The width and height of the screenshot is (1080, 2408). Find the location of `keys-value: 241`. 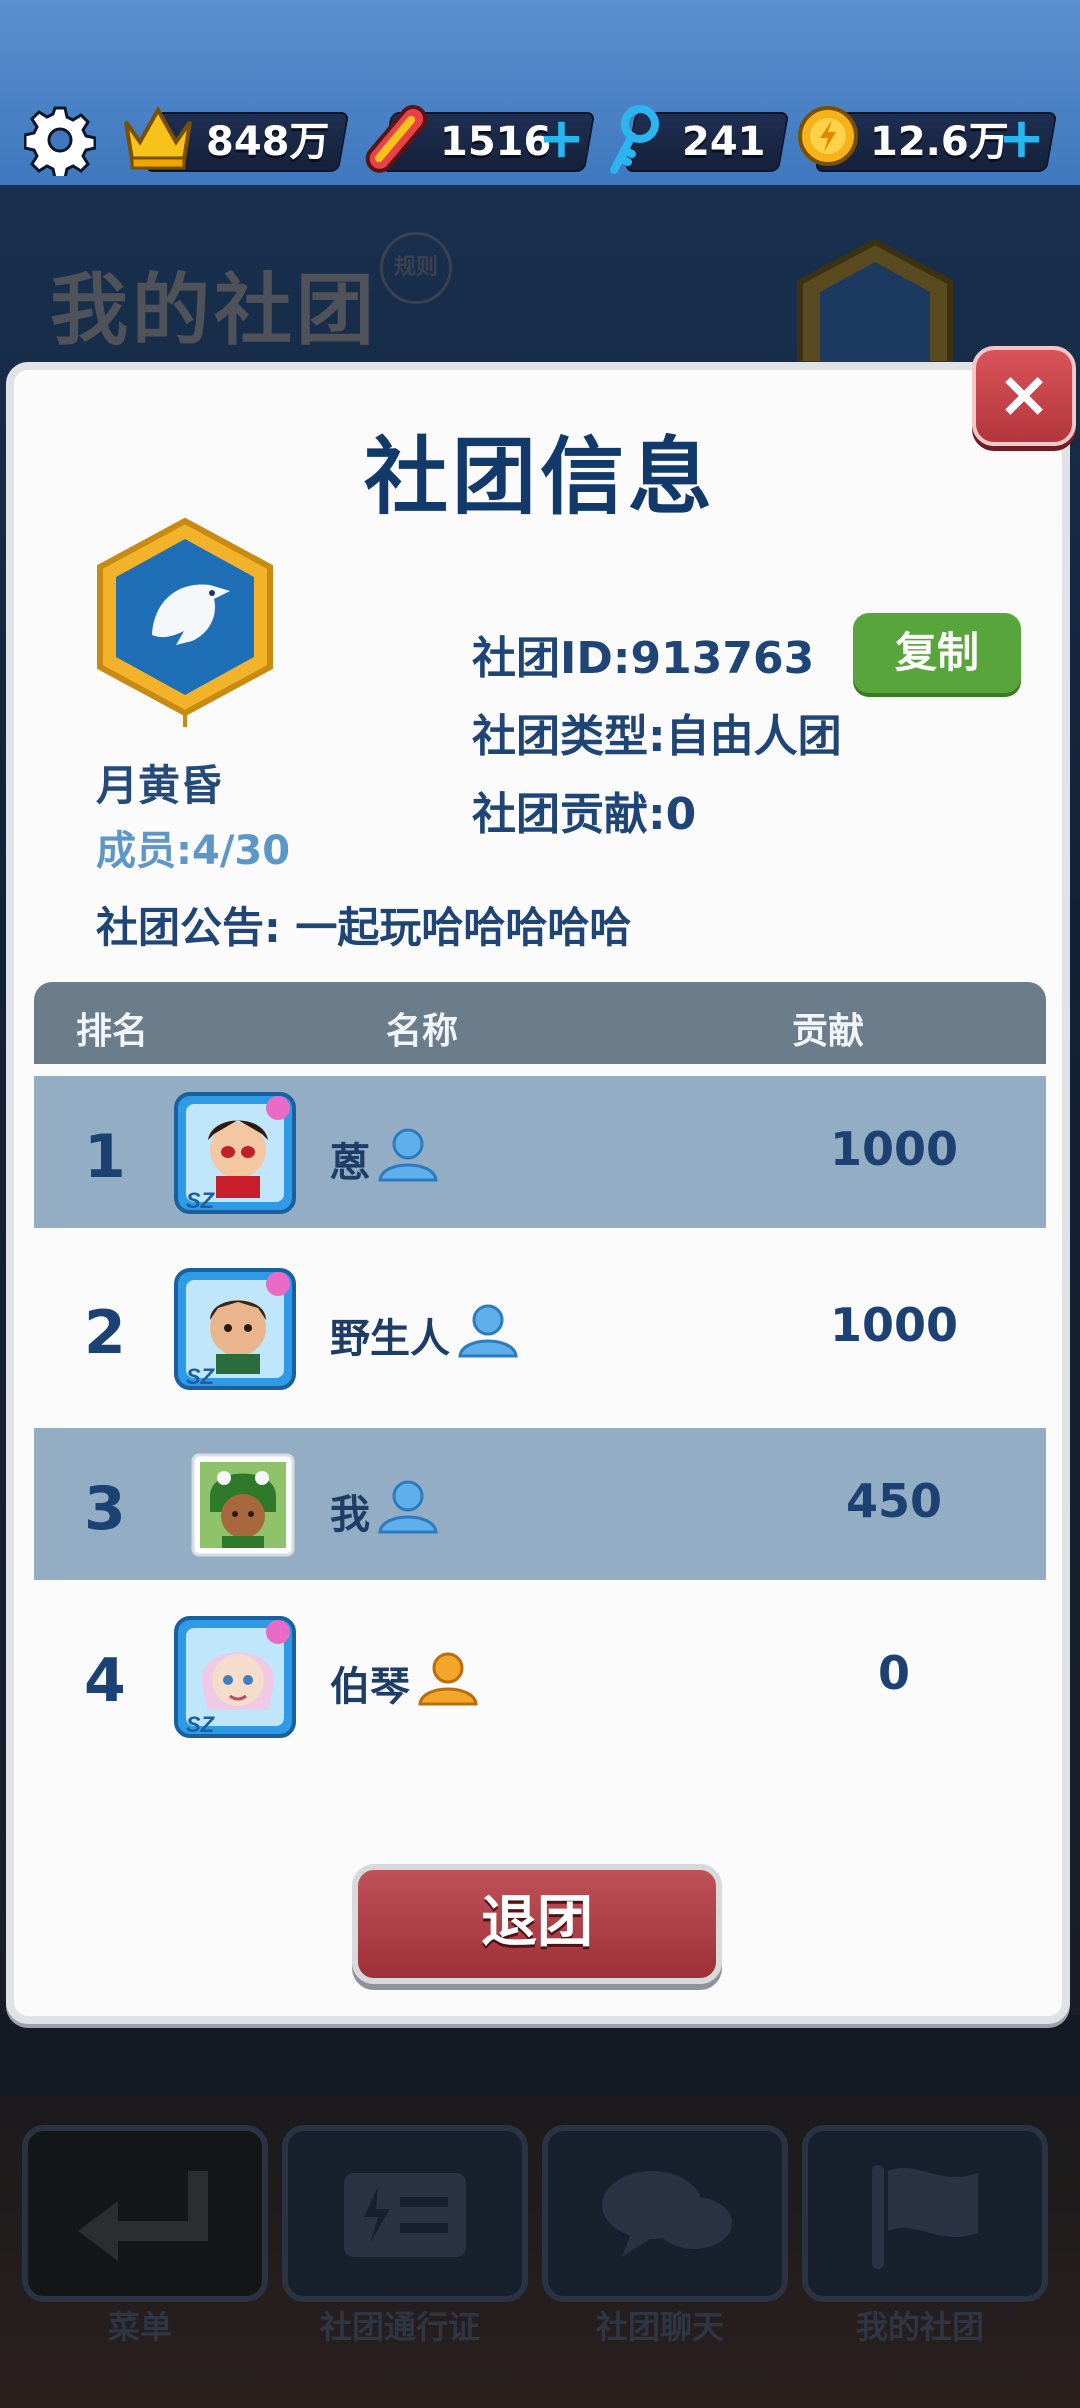

keys-value: 241 is located at coordinates (724, 142).